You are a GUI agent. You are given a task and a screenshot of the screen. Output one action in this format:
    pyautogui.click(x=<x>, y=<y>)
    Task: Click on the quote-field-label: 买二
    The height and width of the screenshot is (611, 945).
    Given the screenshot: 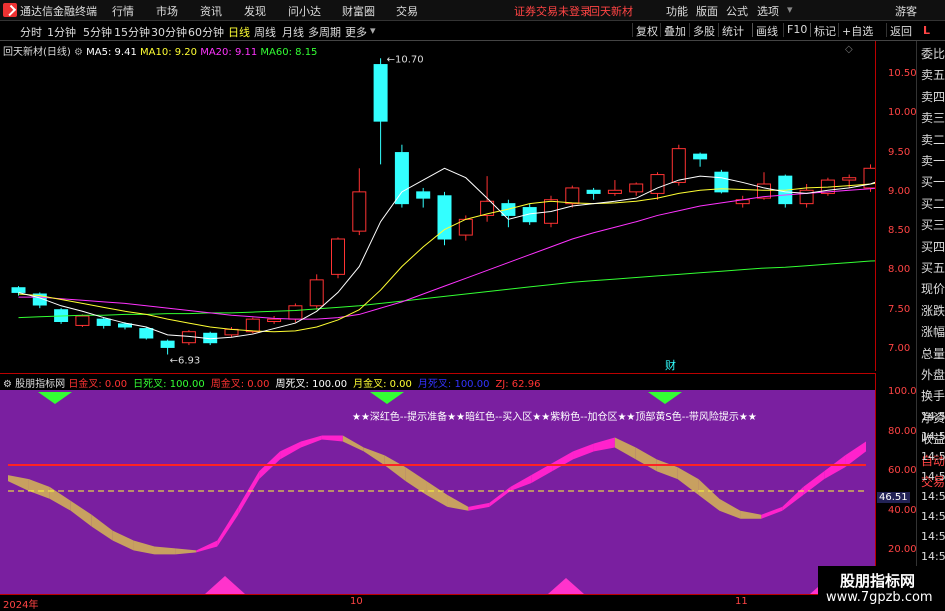 What is the action you would take?
    pyautogui.click(x=933, y=203)
    